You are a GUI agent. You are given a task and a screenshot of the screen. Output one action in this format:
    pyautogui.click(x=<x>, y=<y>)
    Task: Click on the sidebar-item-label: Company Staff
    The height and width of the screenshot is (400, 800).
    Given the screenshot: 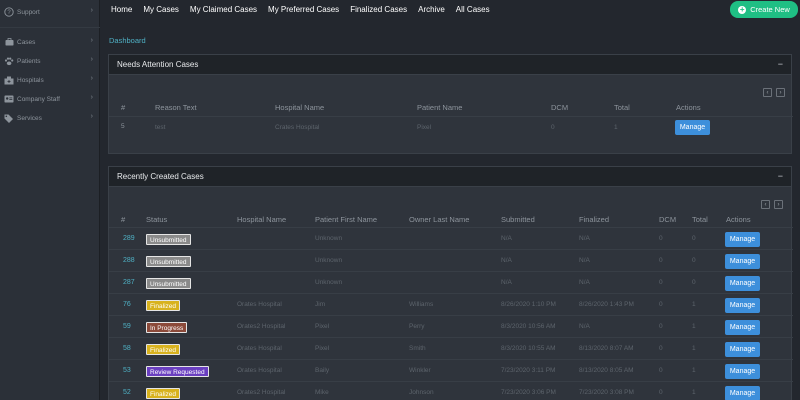 What is the action you would take?
    pyautogui.click(x=38, y=99)
    